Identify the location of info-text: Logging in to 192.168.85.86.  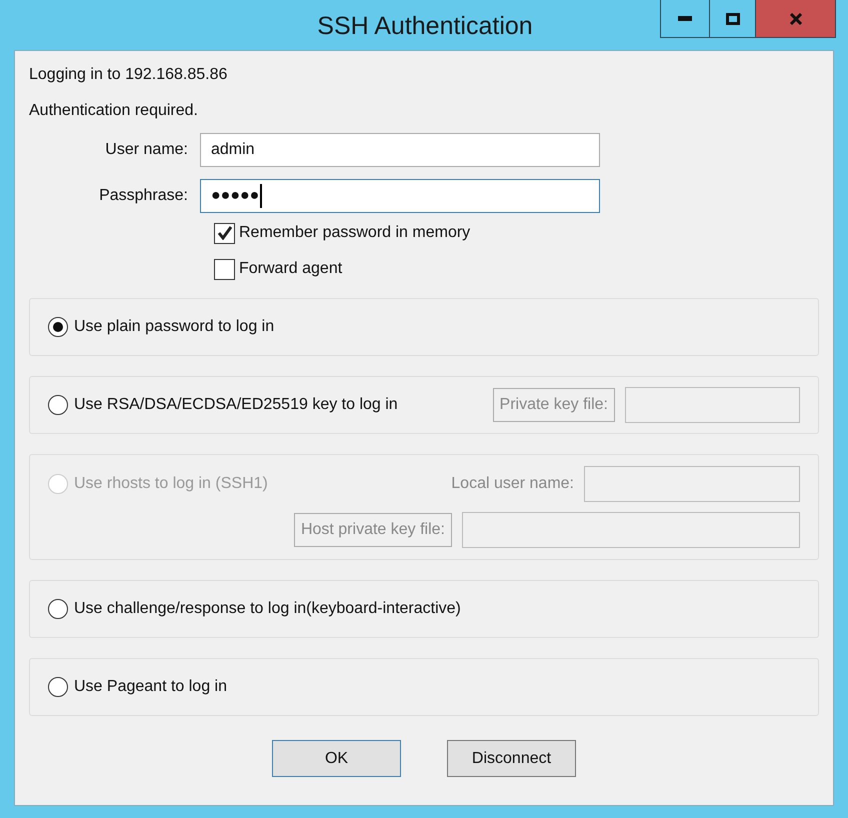
(128, 75).